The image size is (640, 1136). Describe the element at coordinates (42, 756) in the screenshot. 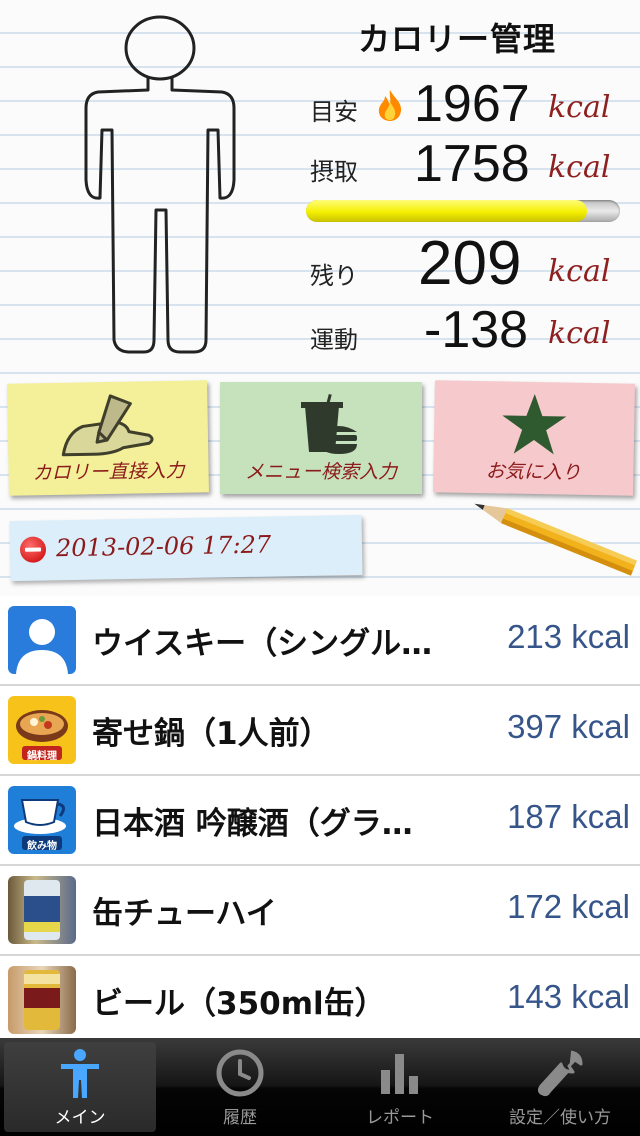

I see `thumb-text: 鍋料理` at that location.